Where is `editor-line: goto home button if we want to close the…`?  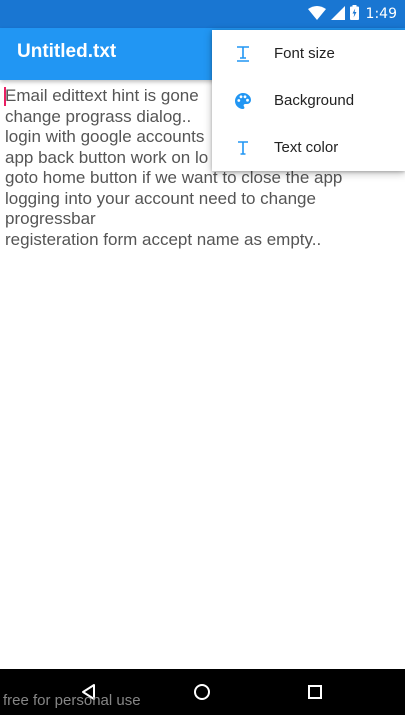 editor-line: goto home button if we want to close the… is located at coordinates (174, 177).